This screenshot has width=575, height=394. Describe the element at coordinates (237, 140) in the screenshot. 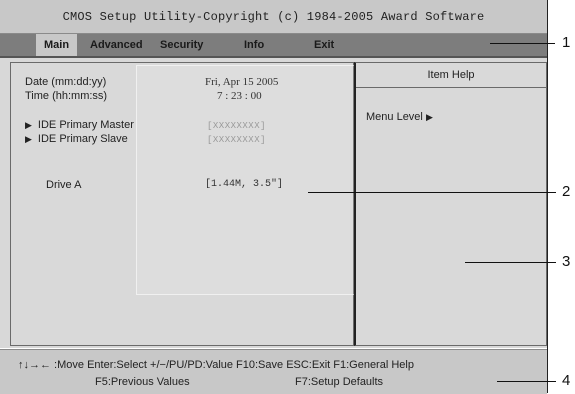

I see `ide-slave-value: [XXXXXXXX]` at that location.